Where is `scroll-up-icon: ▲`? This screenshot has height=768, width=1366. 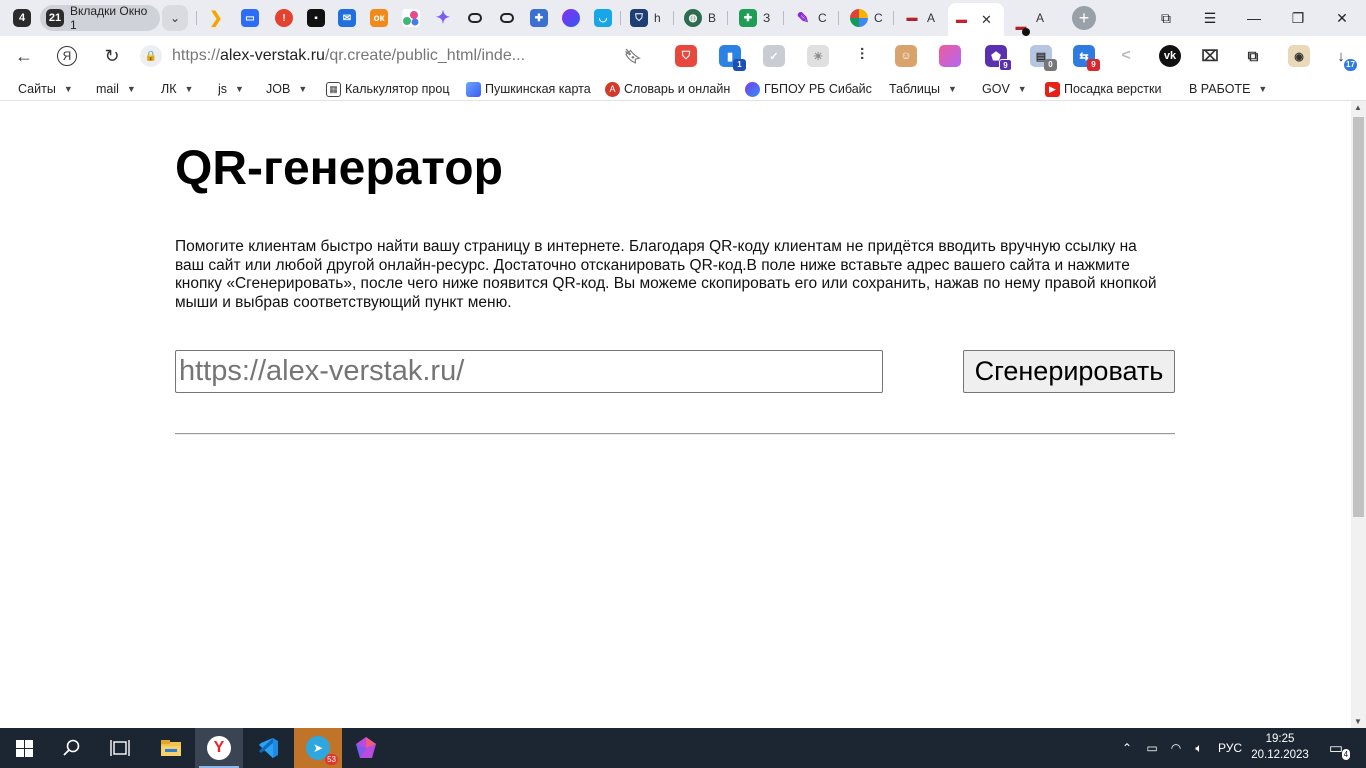 scroll-up-icon: ▲ is located at coordinates (1358, 107).